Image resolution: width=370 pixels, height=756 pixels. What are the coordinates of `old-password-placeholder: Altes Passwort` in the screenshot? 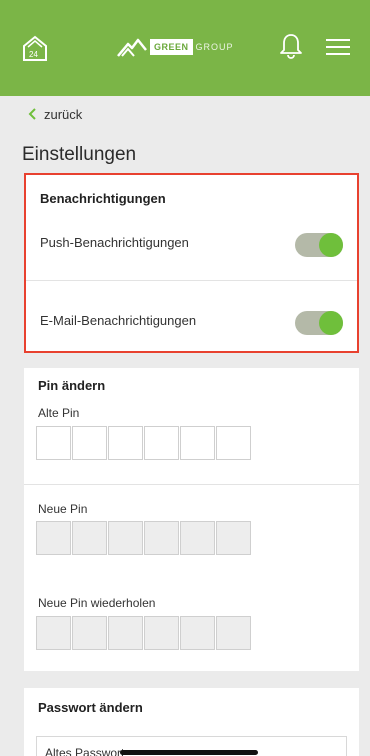 It's located at (85, 751).